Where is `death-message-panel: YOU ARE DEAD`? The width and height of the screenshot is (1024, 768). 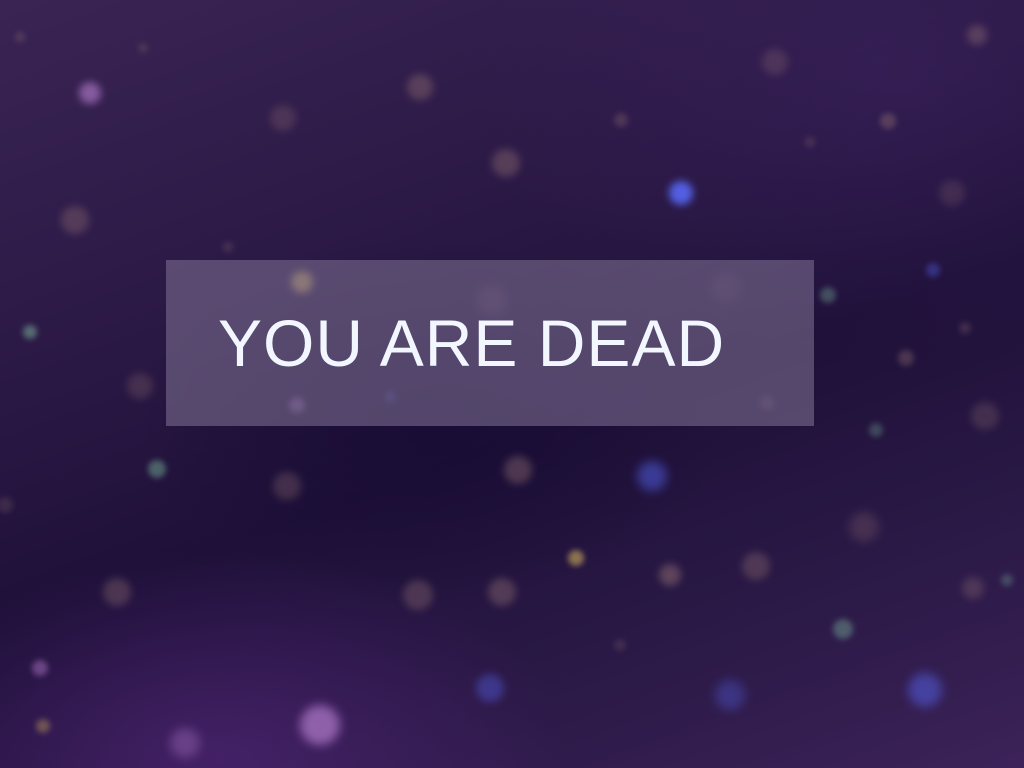
death-message-panel: YOU ARE DEAD is located at coordinates (490, 343).